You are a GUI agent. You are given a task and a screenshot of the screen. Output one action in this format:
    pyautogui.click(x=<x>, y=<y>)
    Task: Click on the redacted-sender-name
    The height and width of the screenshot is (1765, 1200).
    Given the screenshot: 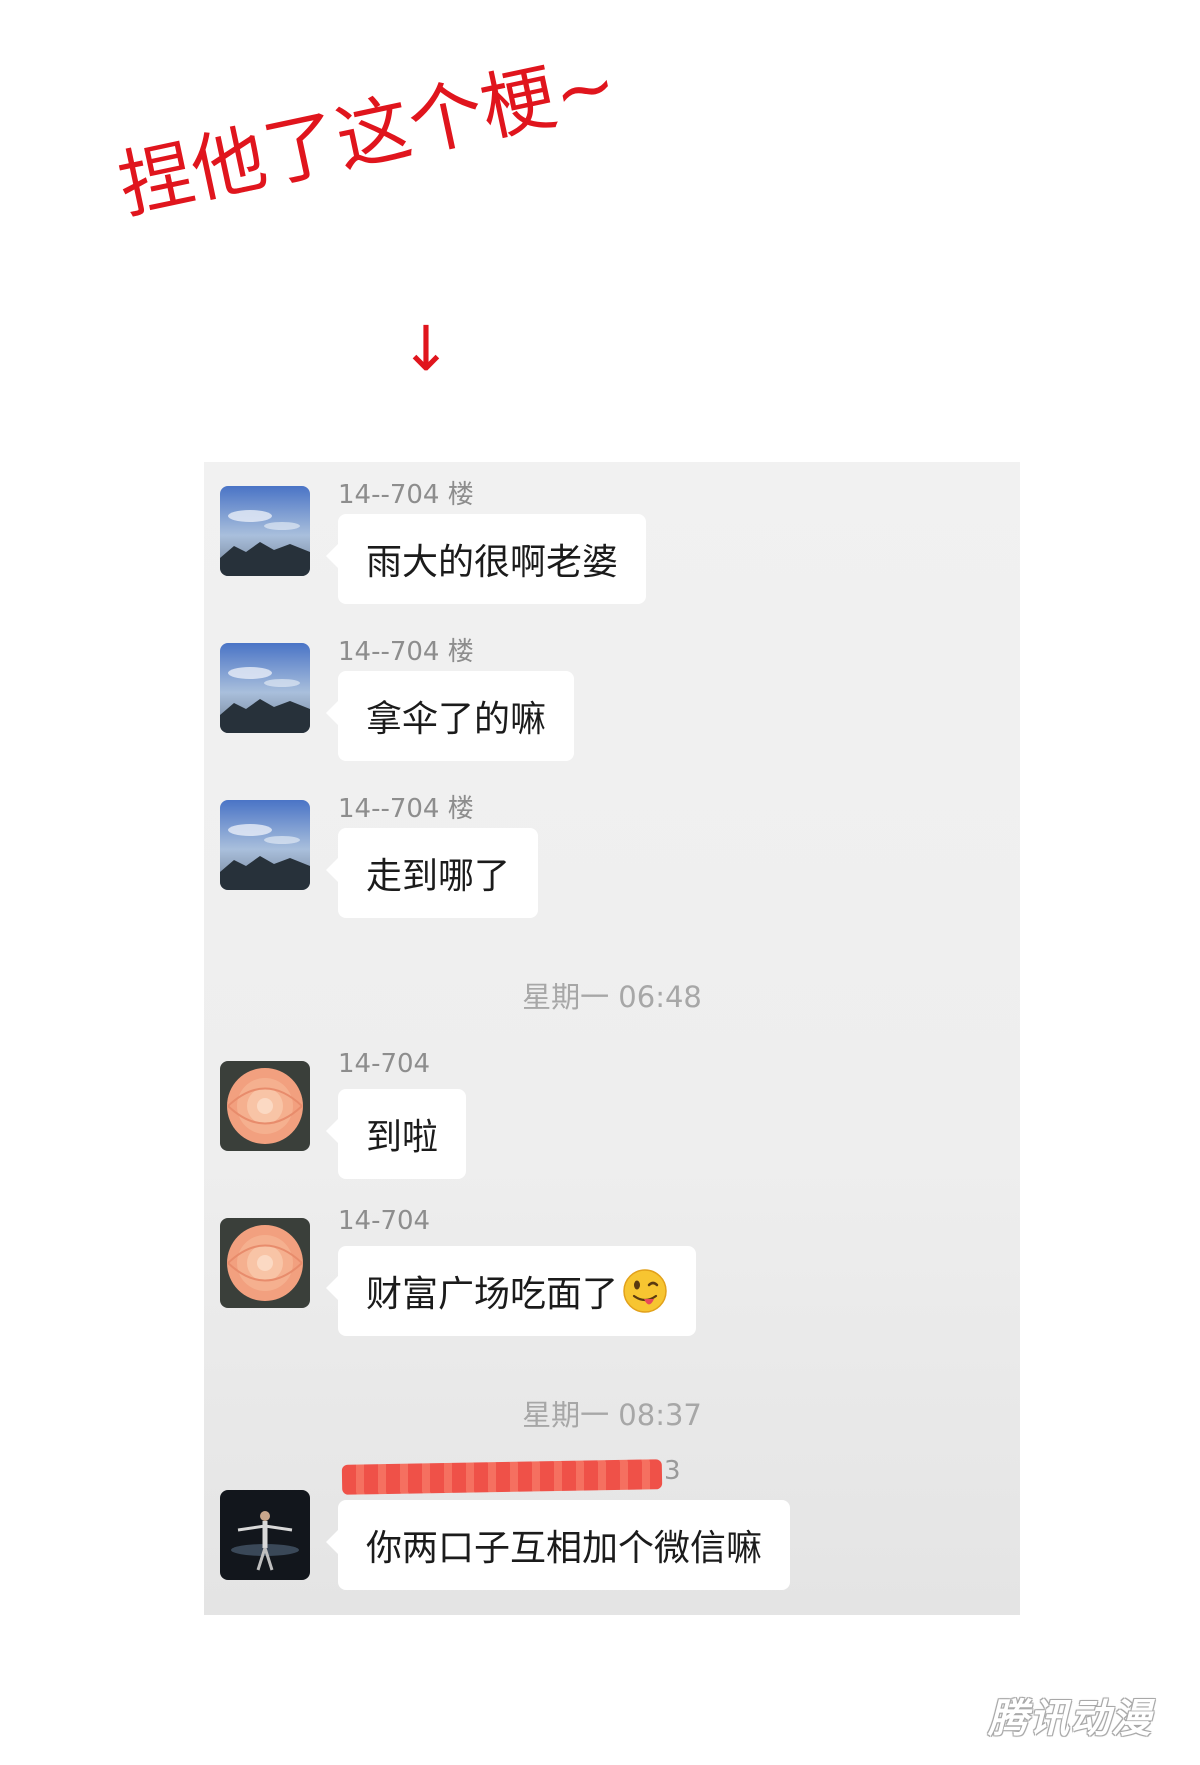 What is the action you would take?
    pyautogui.click(x=502, y=1477)
    